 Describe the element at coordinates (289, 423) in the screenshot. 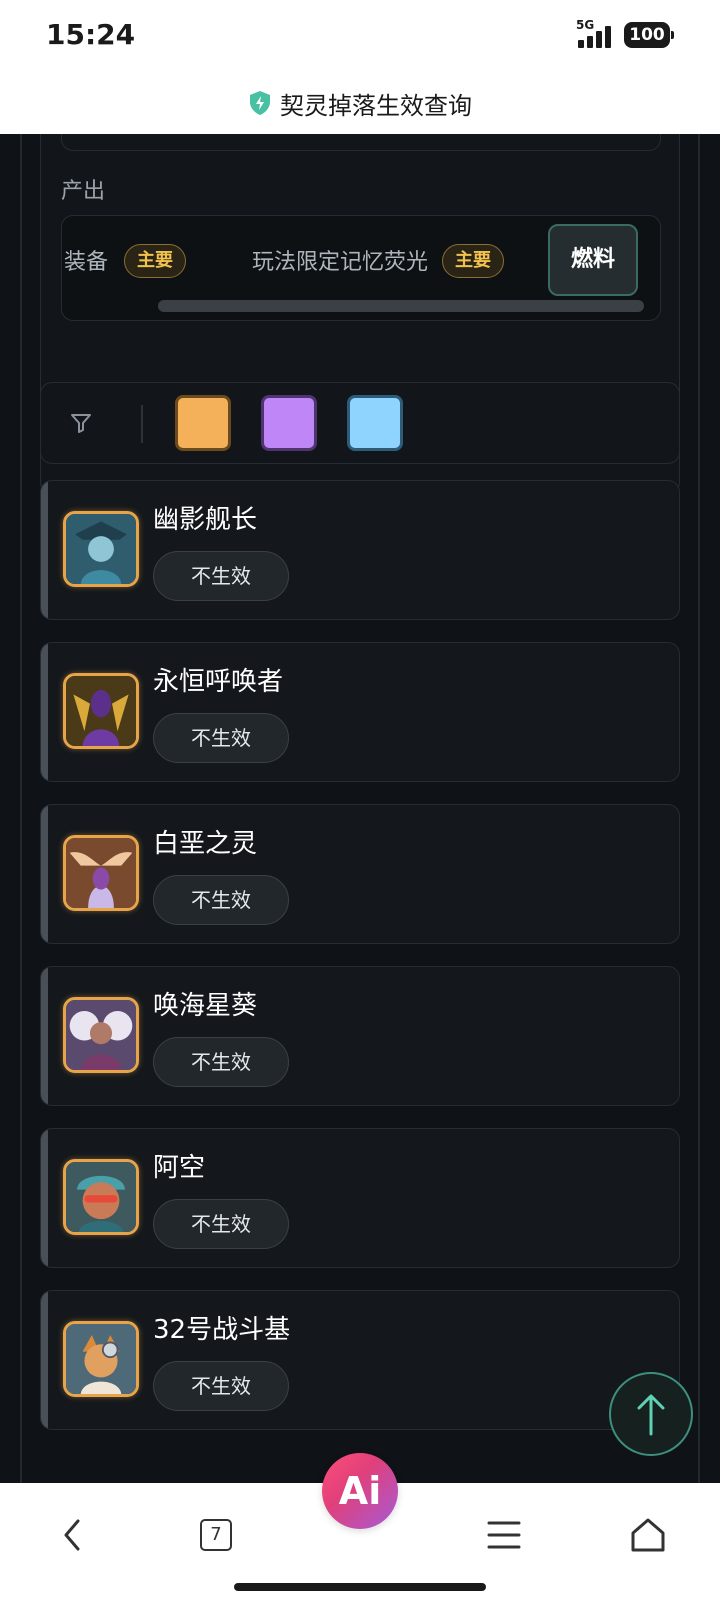

I see `filter-swatch-purple` at that location.